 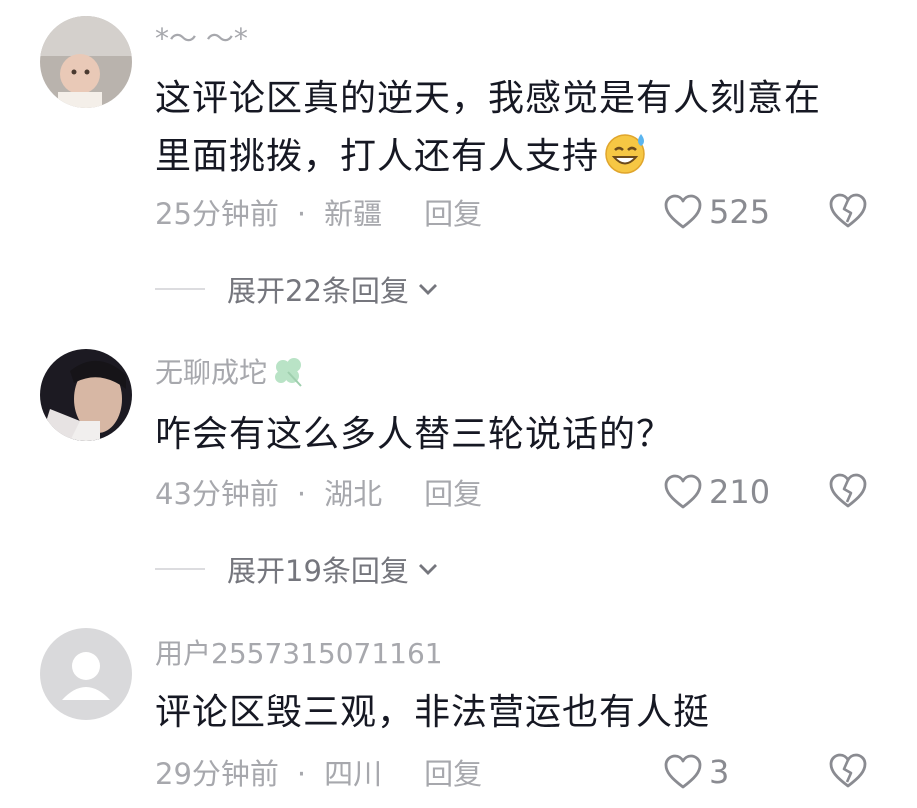 I want to click on expand-replies-button: 展开22条回复, so click(x=297, y=289).